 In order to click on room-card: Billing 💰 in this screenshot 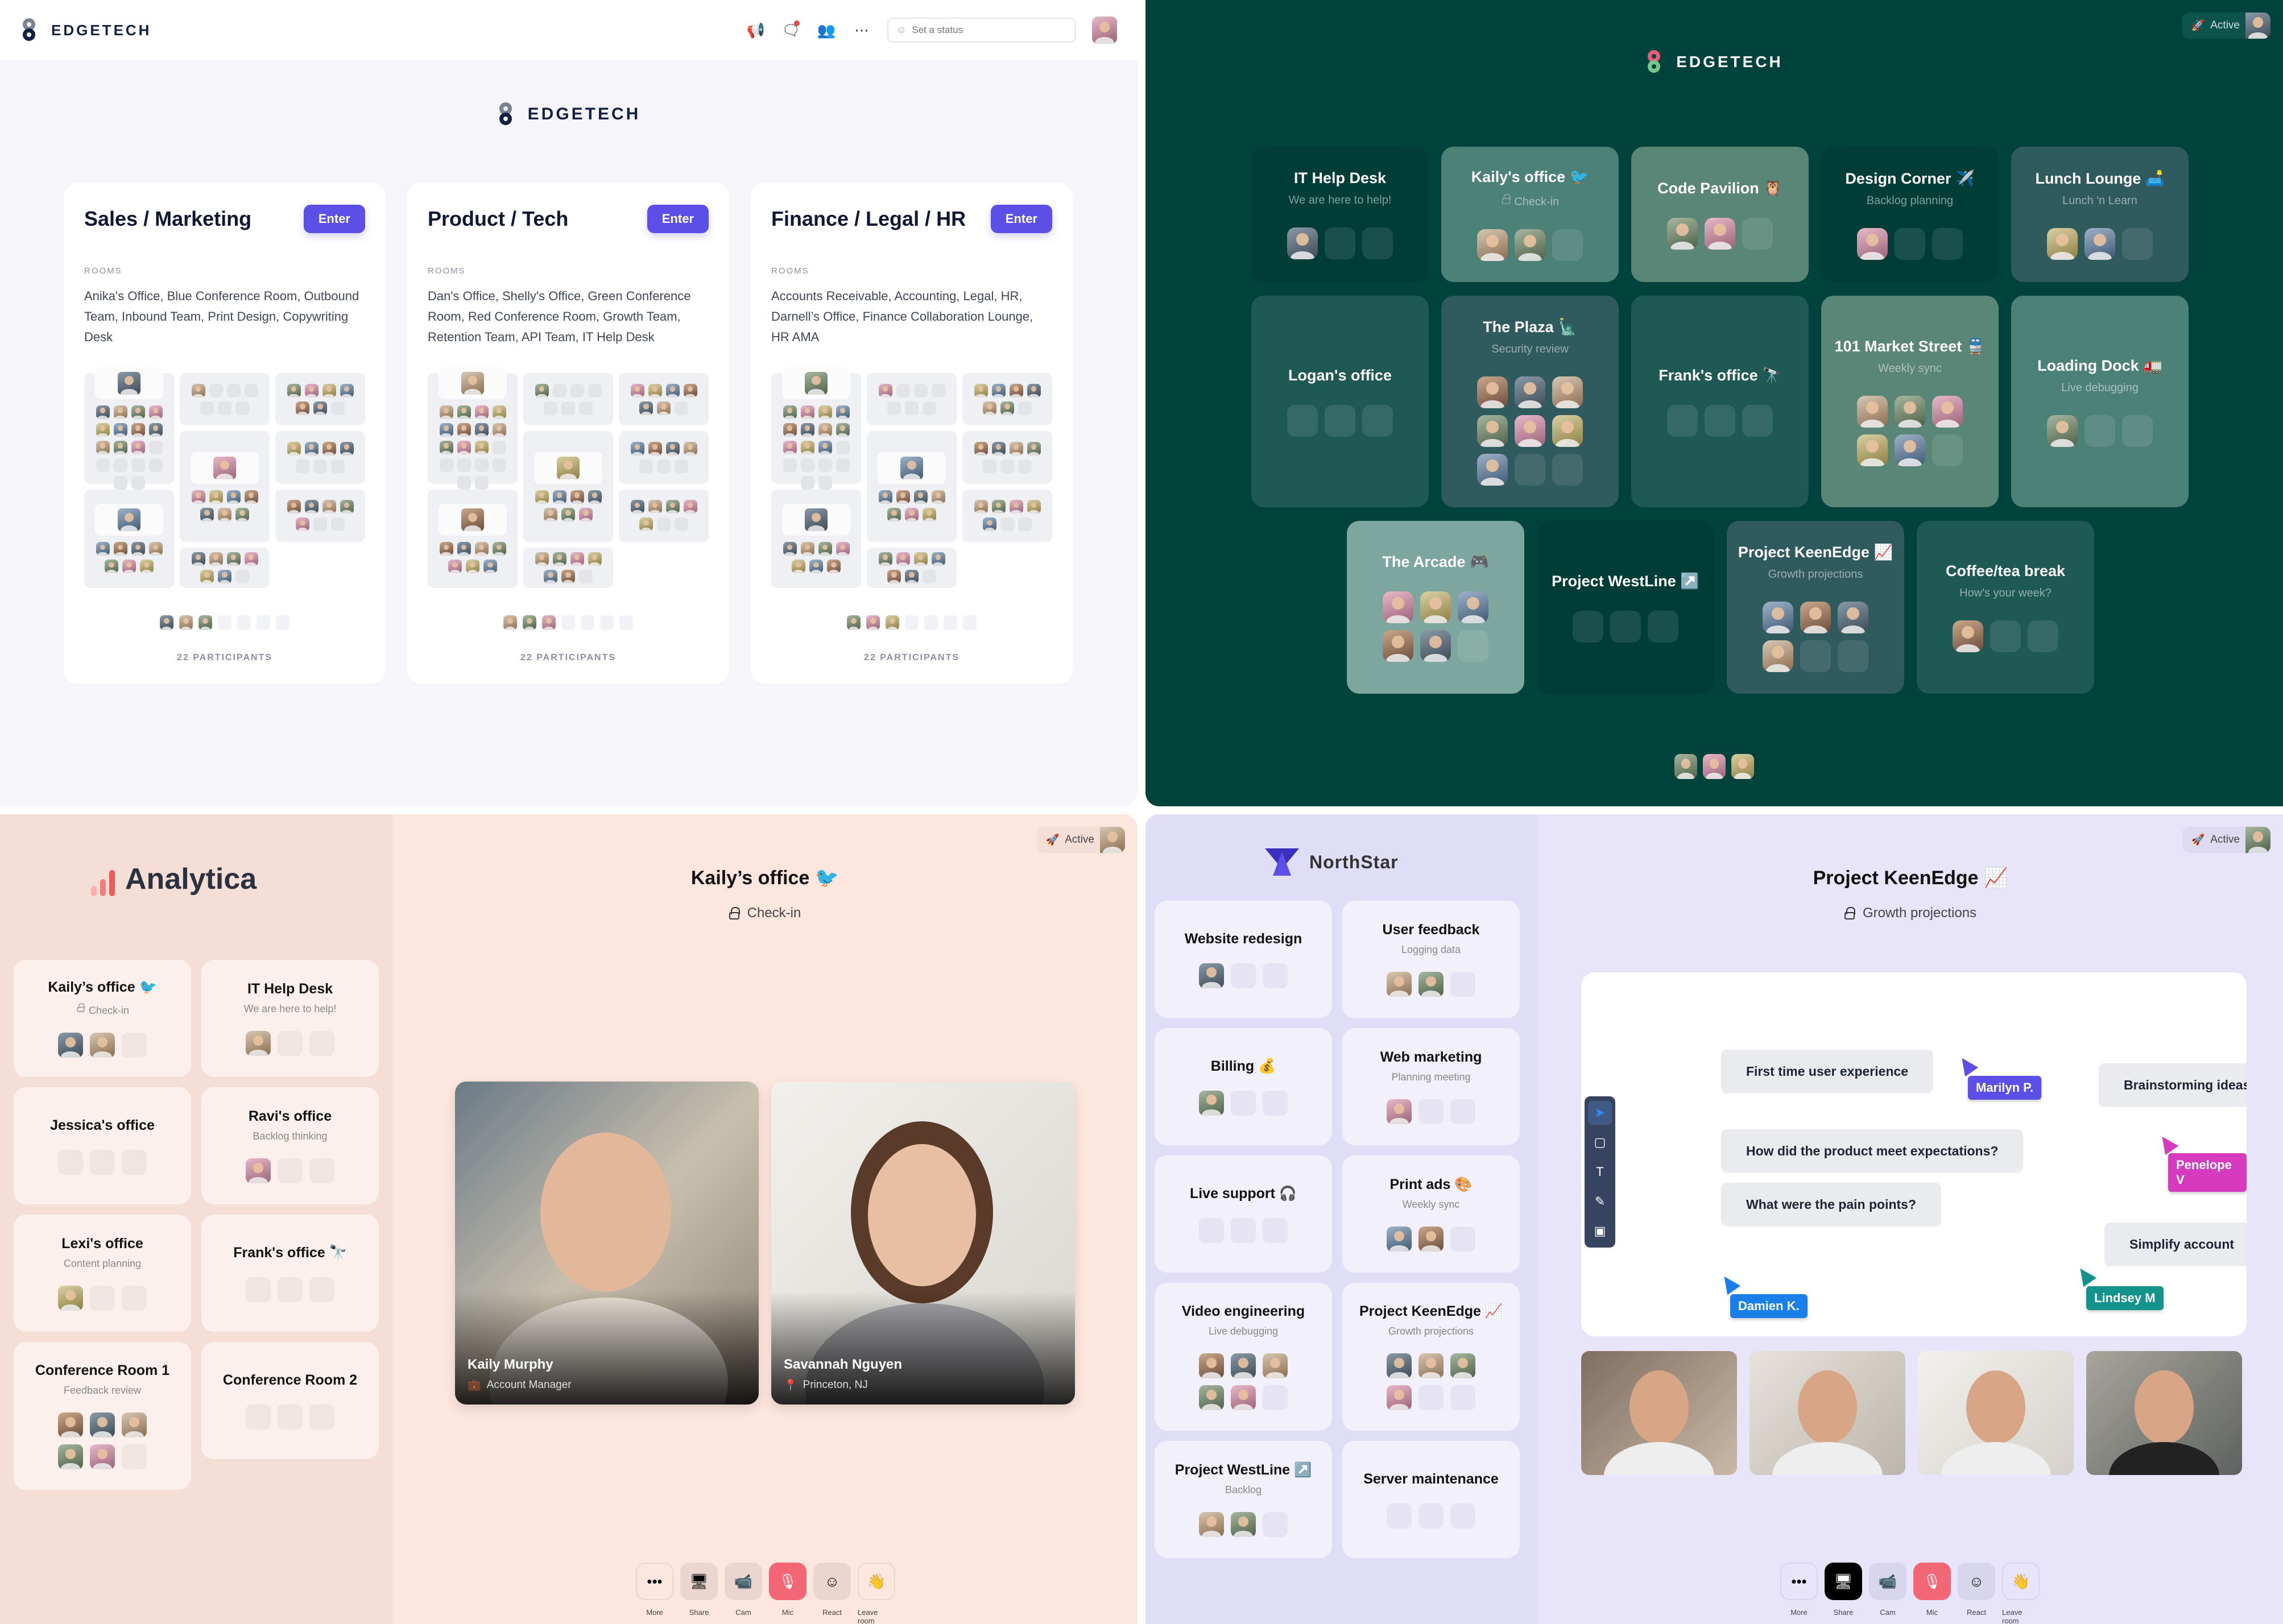, I will do `click(1244, 1086)`.